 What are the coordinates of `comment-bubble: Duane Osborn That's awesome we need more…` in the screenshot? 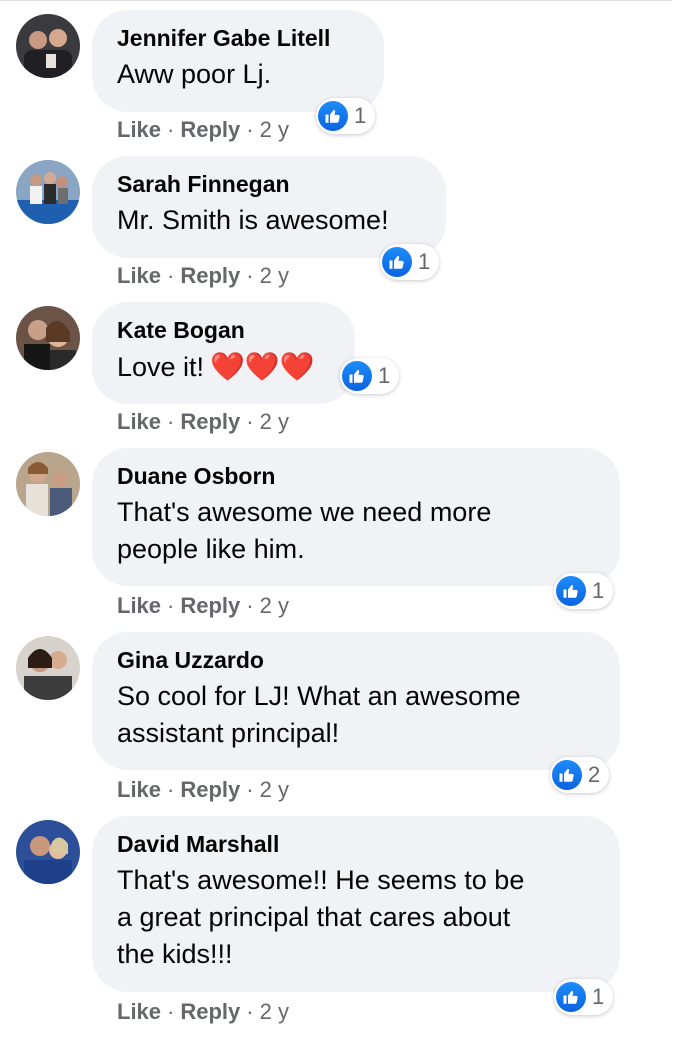 It's located at (356, 517).